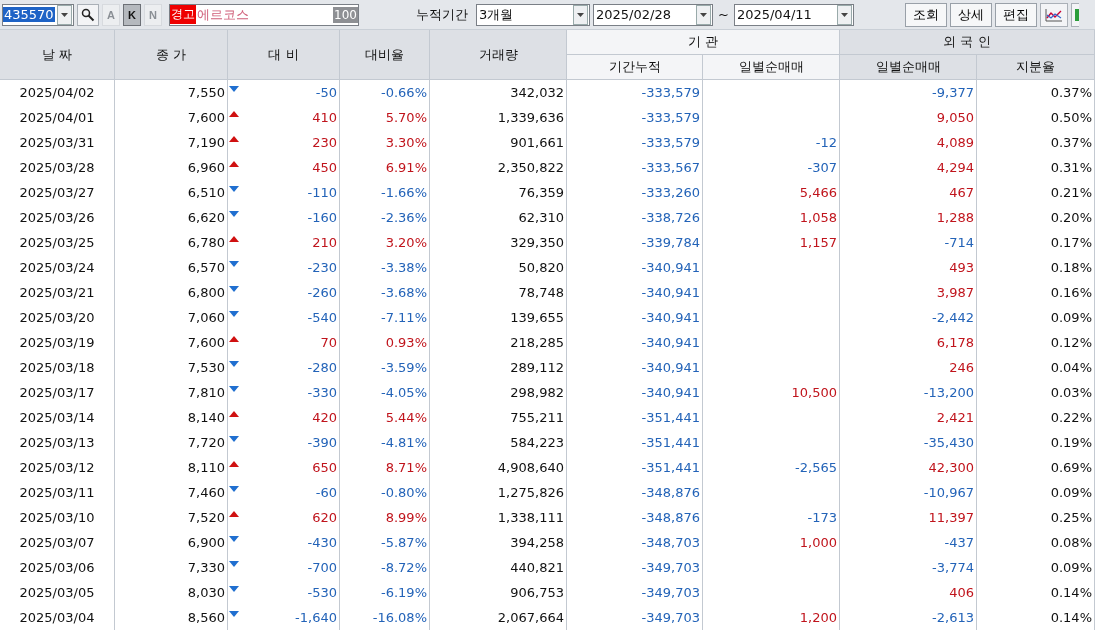  Describe the element at coordinates (1053, 14) in the screenshot. I see `chart-button` at that location.